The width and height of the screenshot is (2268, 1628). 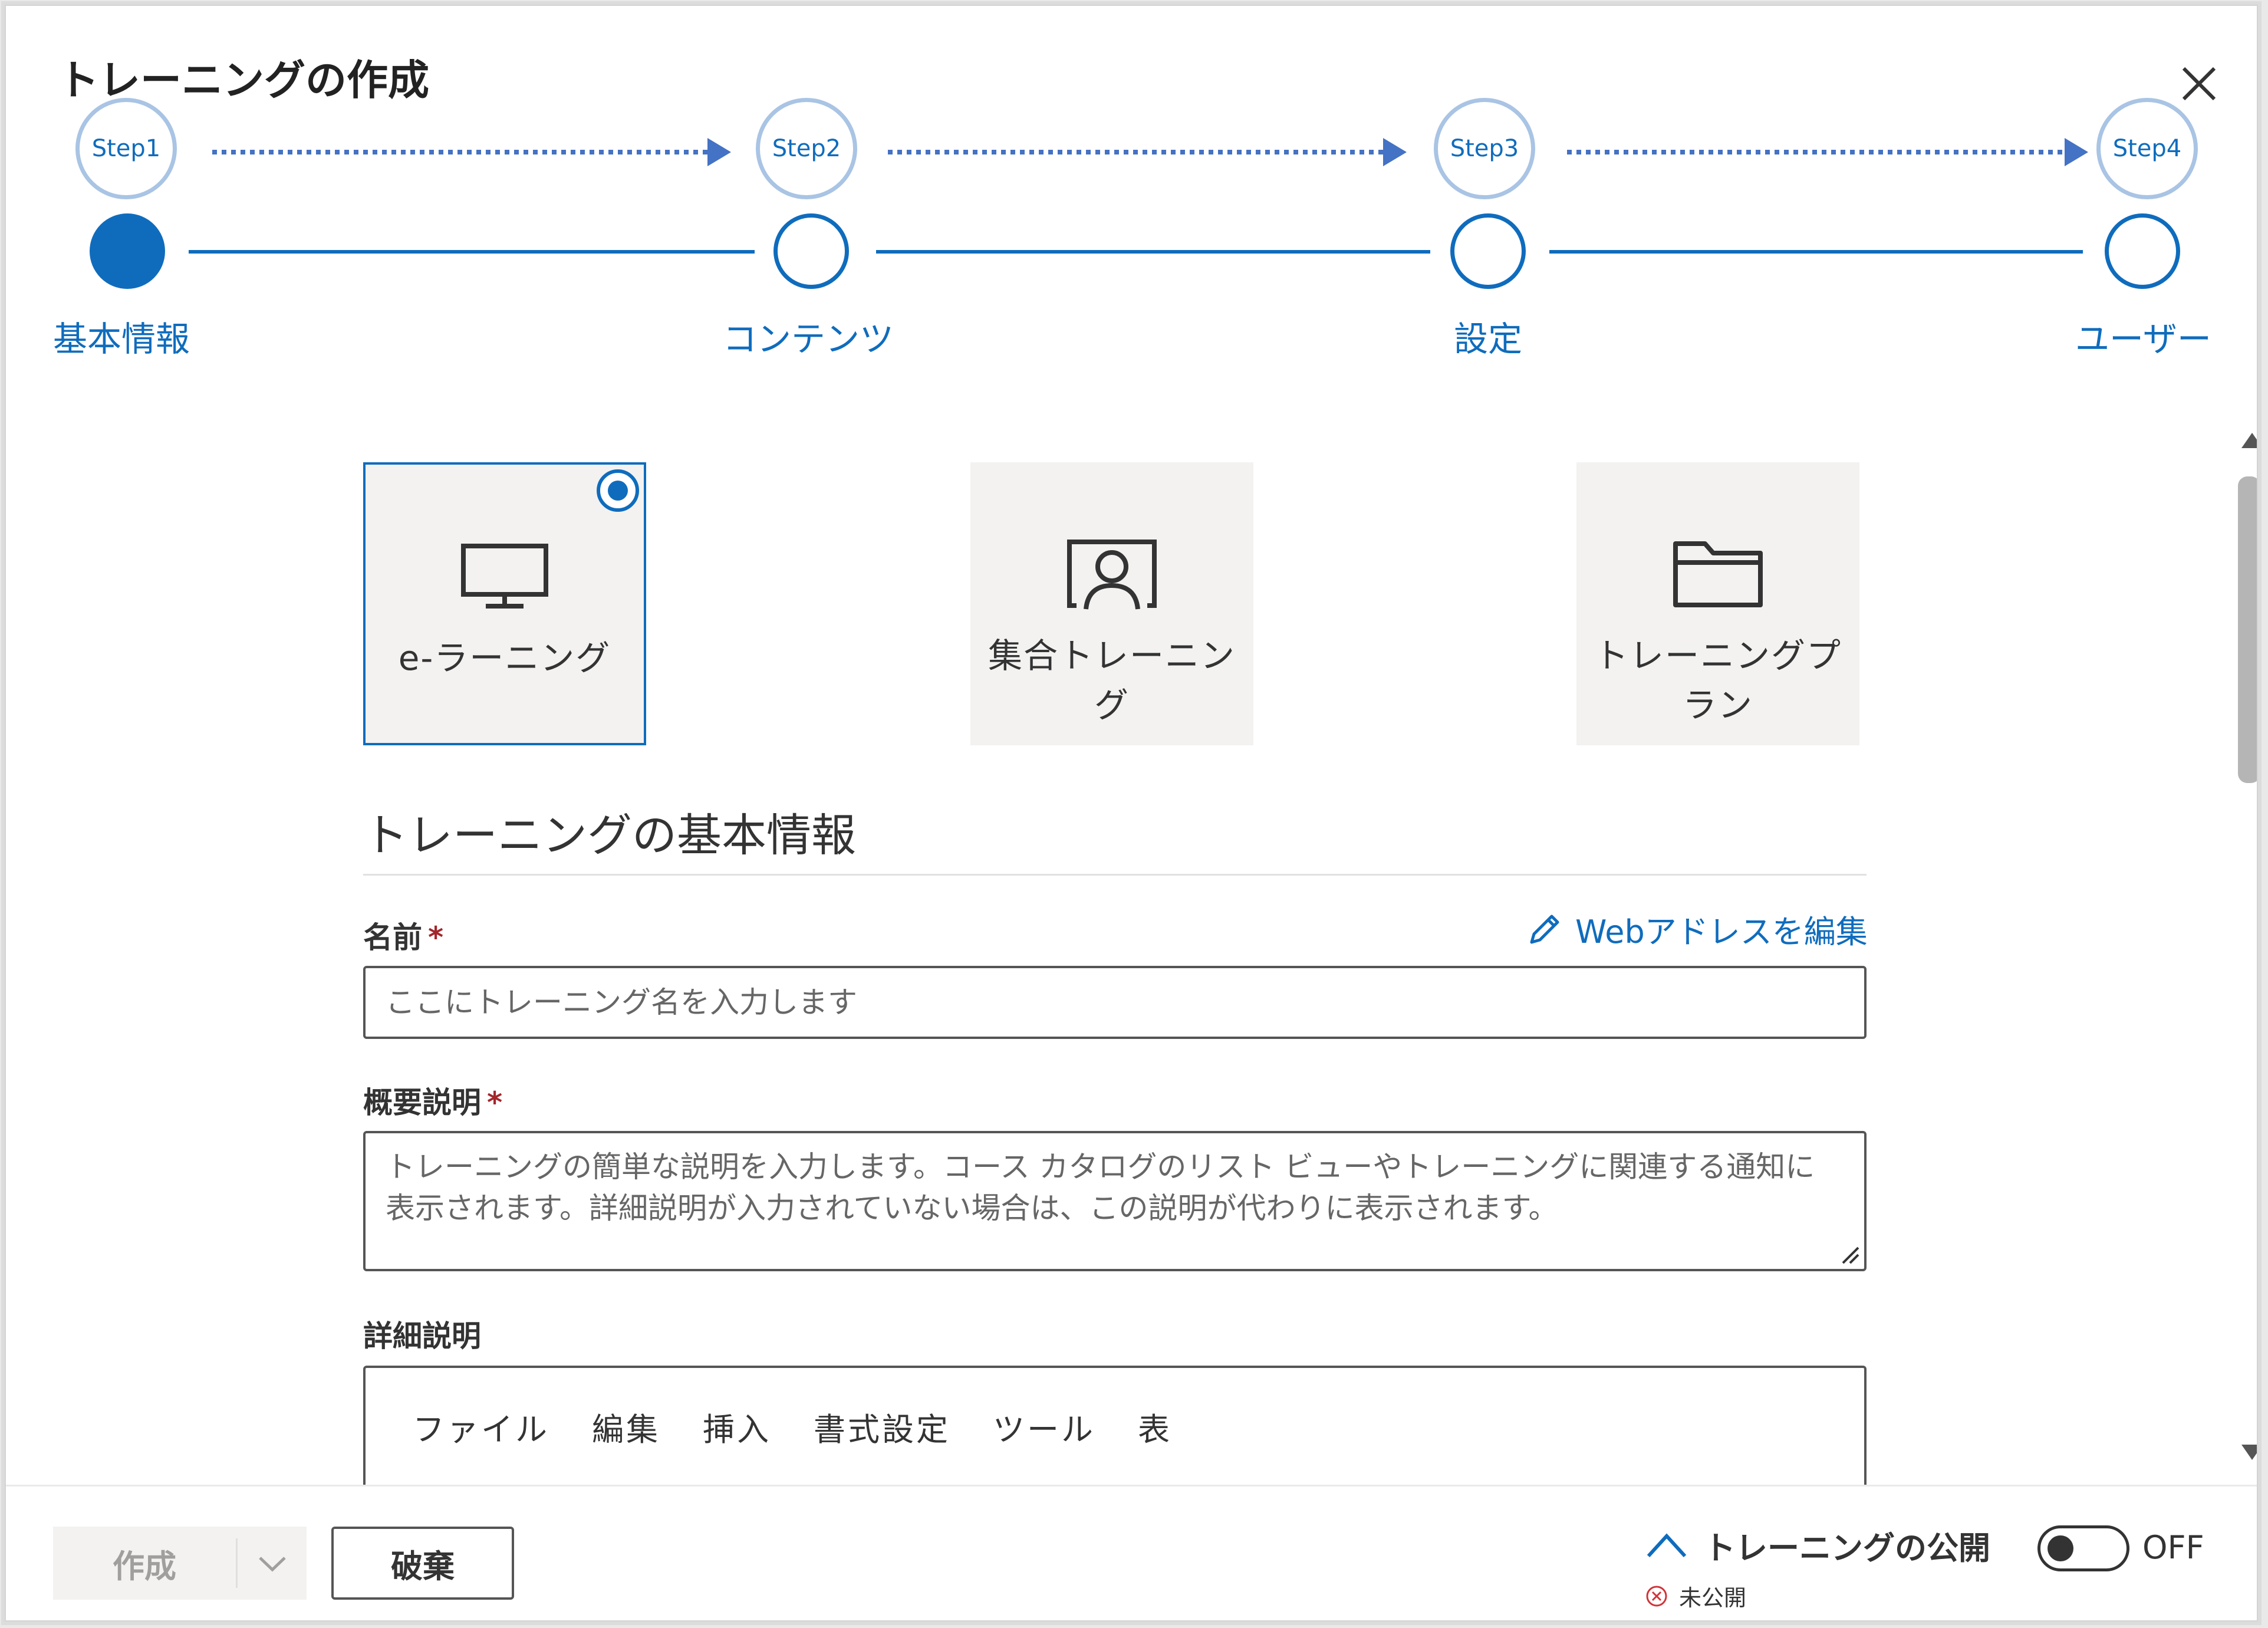 I want to click on type-card-classroom: 集合トレーニング, so click(x=1111, y=604).